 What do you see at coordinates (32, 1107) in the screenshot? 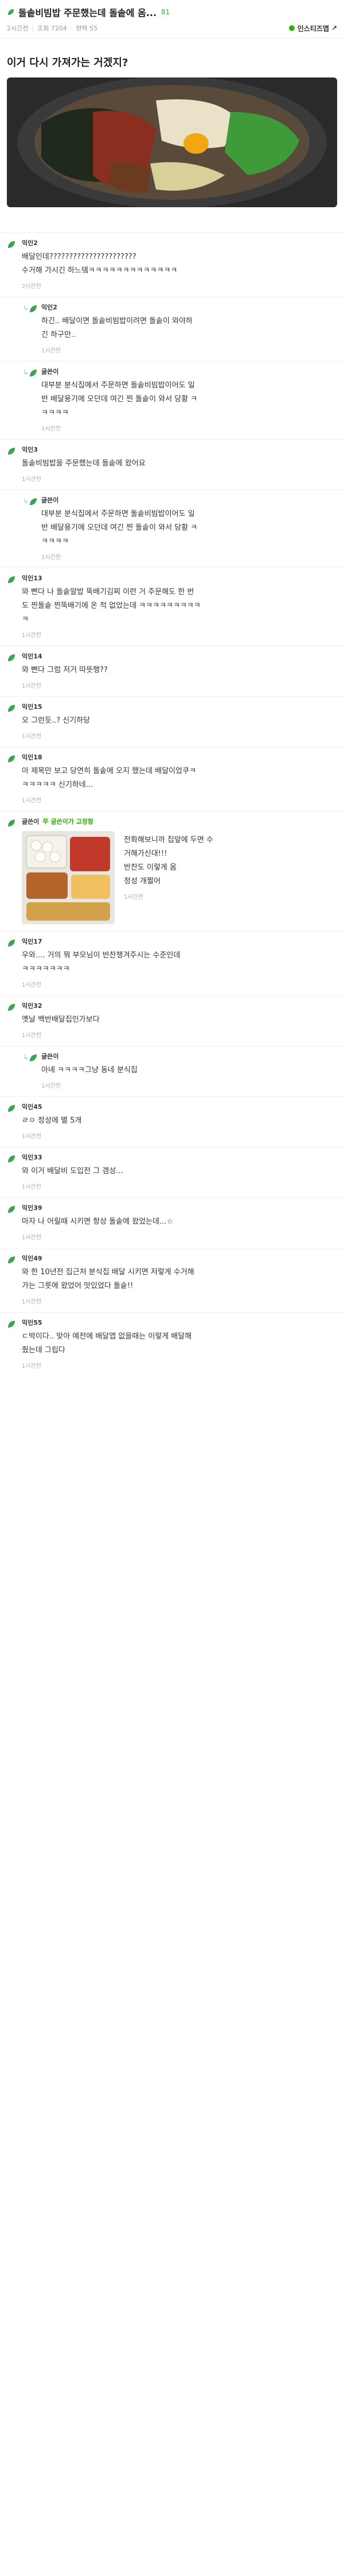
I see `comment-nick: 익인45` at bounding box center [32, 1107].